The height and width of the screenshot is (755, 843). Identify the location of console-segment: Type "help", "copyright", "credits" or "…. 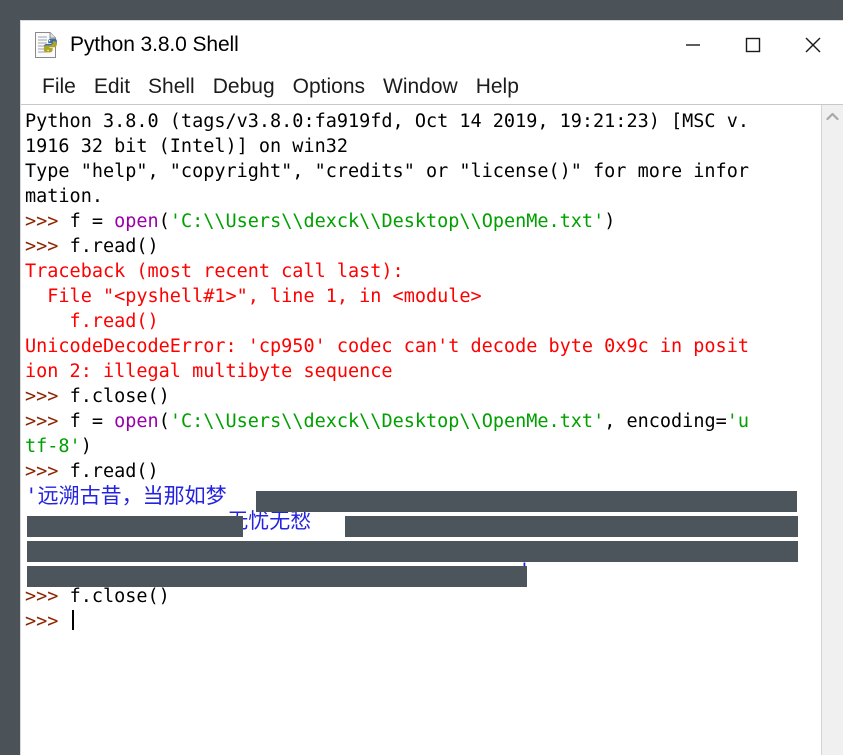
(387, 171).